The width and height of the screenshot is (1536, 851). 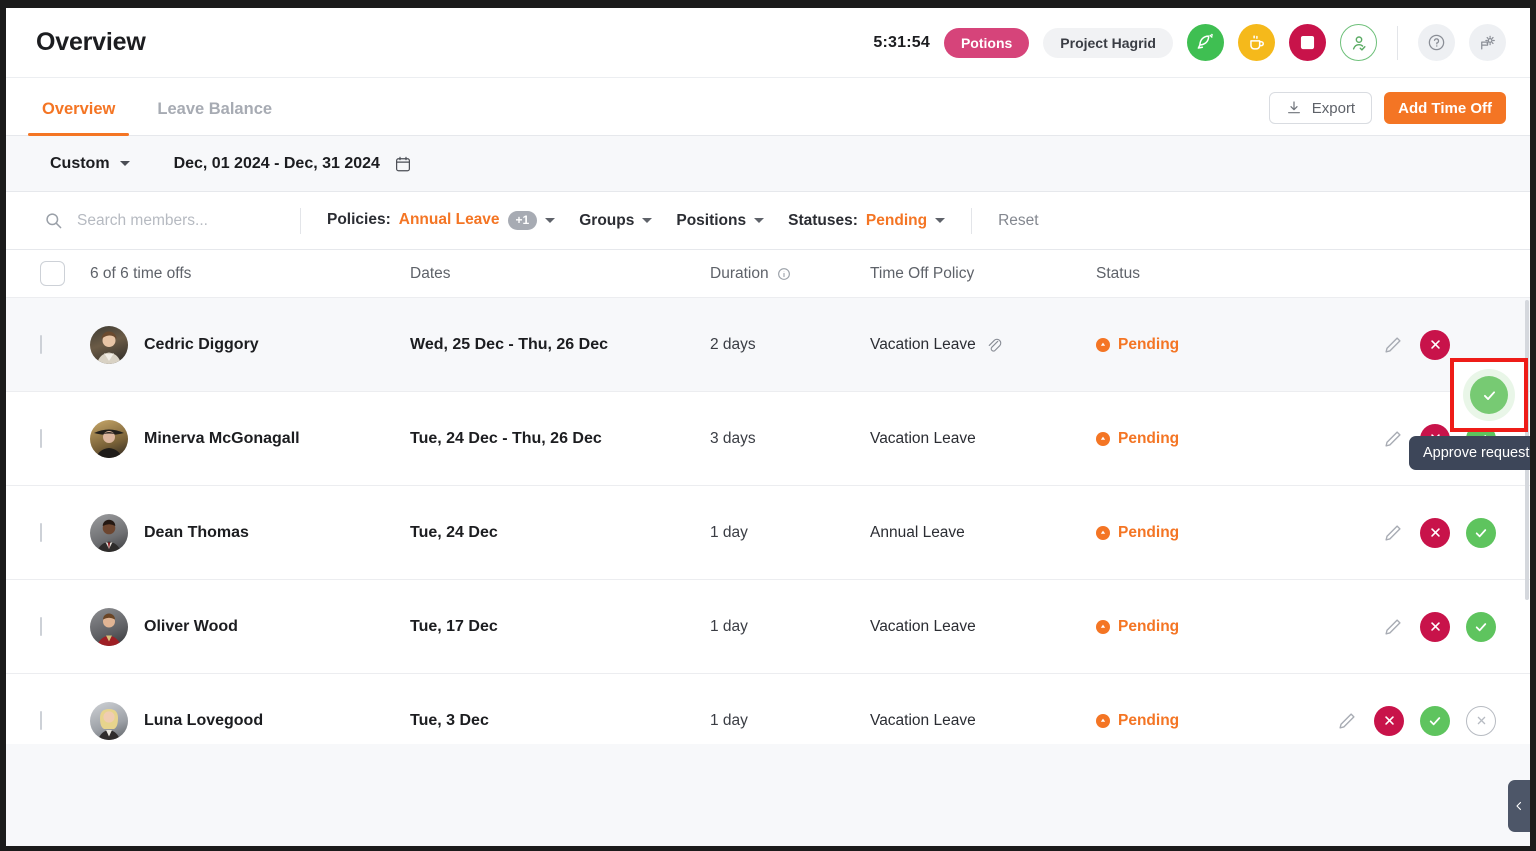 What do you see at coordinates (250, 344) in the screenshot?
I see `row-member-cell: Cedric Diggory` at bounding box center [250, 344].